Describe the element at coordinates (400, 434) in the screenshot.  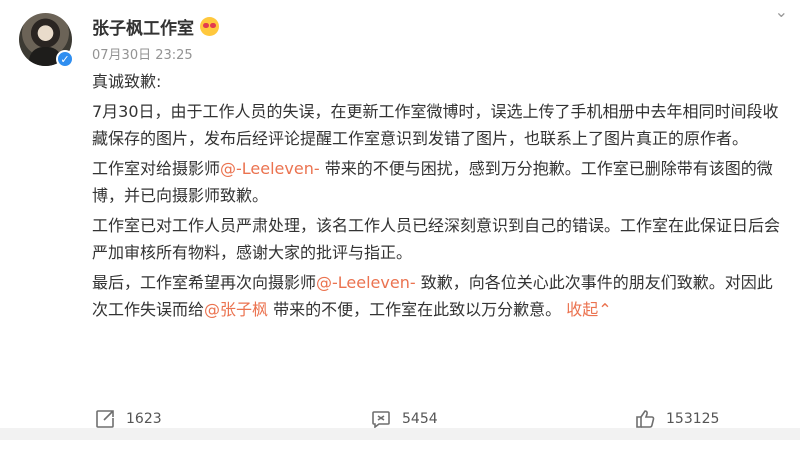
I see `footer-divider` at that location.